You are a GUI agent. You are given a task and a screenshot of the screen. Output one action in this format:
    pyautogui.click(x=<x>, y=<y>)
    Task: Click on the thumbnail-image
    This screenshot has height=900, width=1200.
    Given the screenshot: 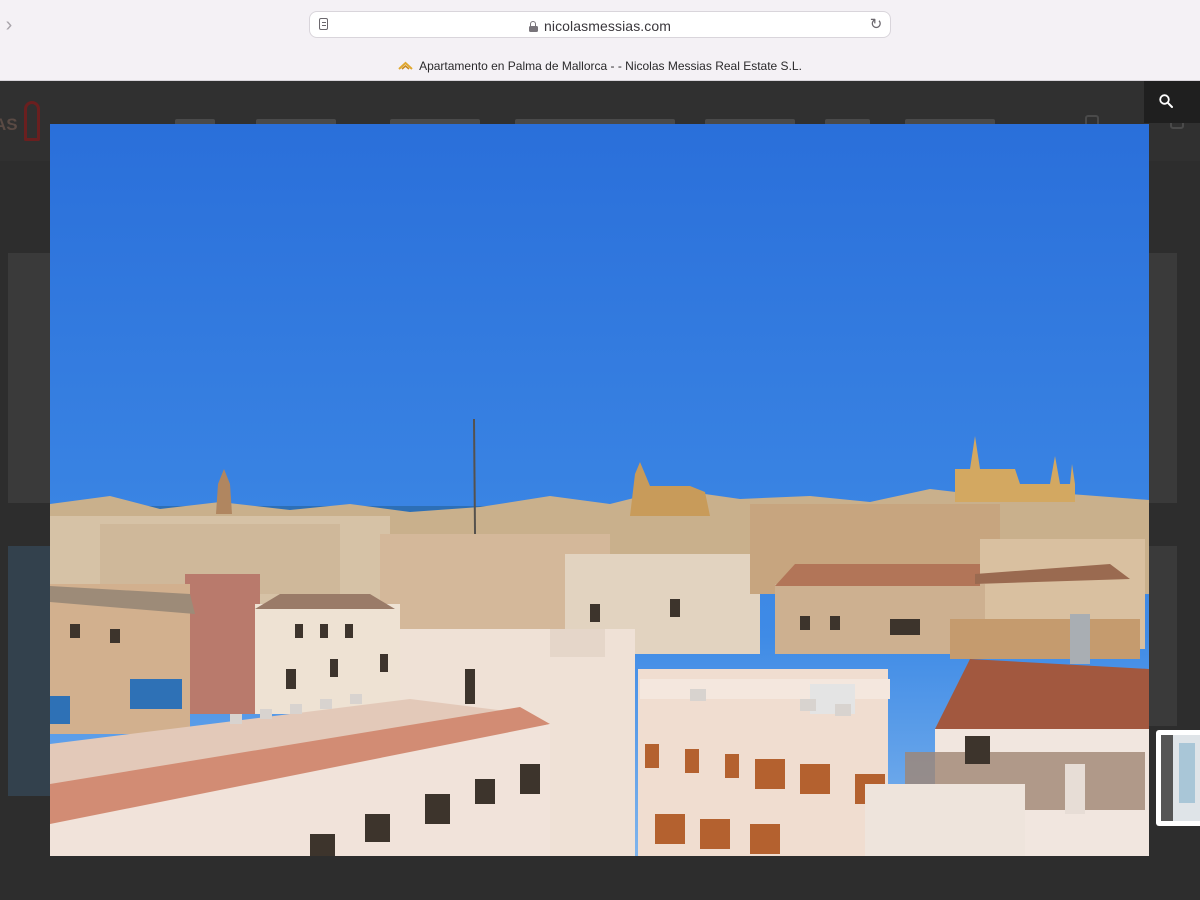 What is the action you would take?
    pyautogui.click(x=1180, y=778)
    